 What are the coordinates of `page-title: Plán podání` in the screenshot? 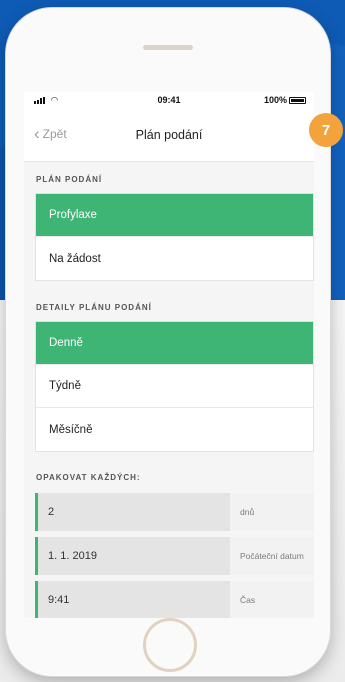 It's located at (169, 135).